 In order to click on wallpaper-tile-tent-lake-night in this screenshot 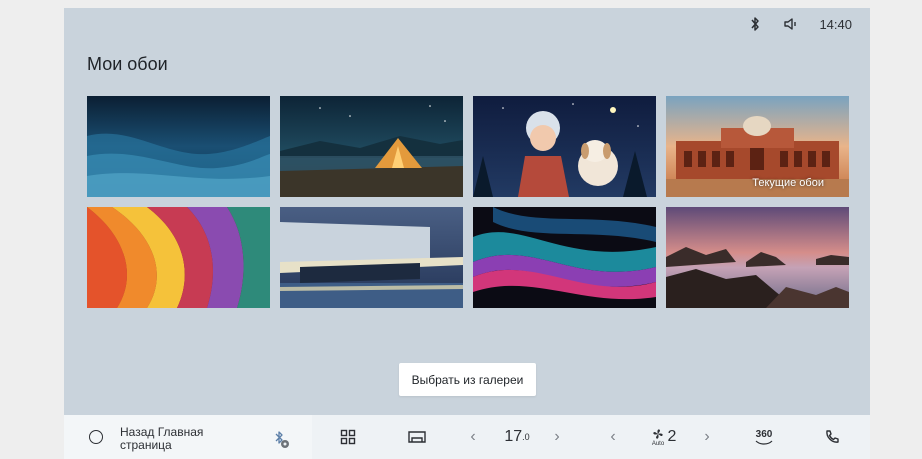, I will do `click(371, 146)`.